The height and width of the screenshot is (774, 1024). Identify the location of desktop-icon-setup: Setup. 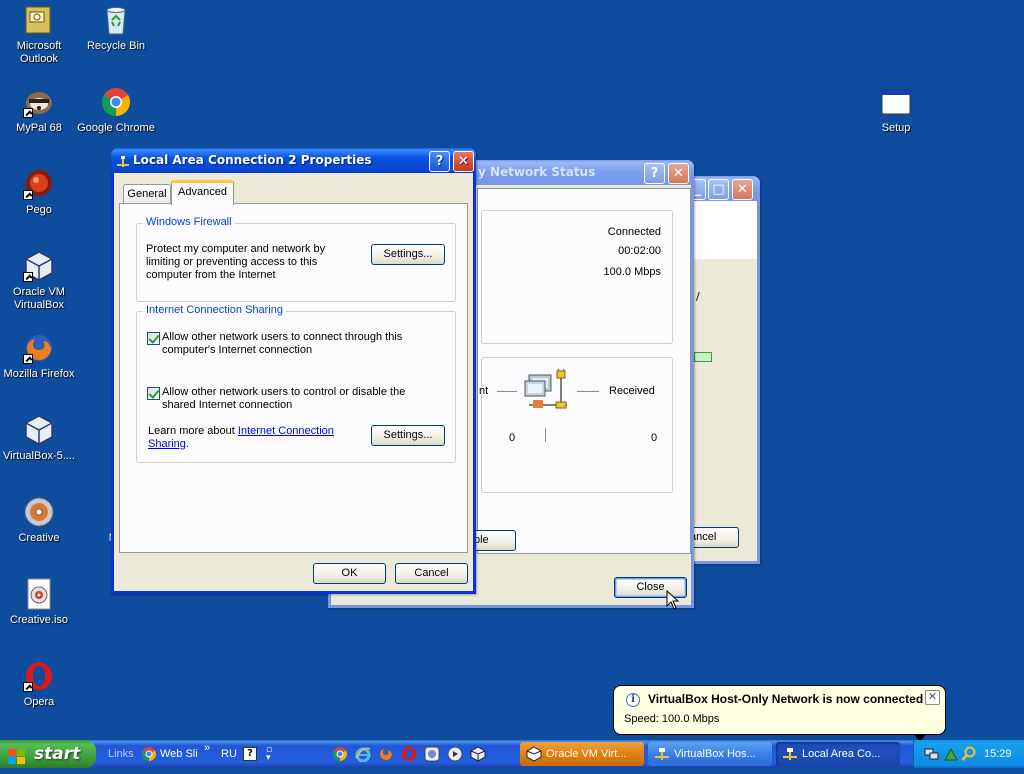
(896, 110).